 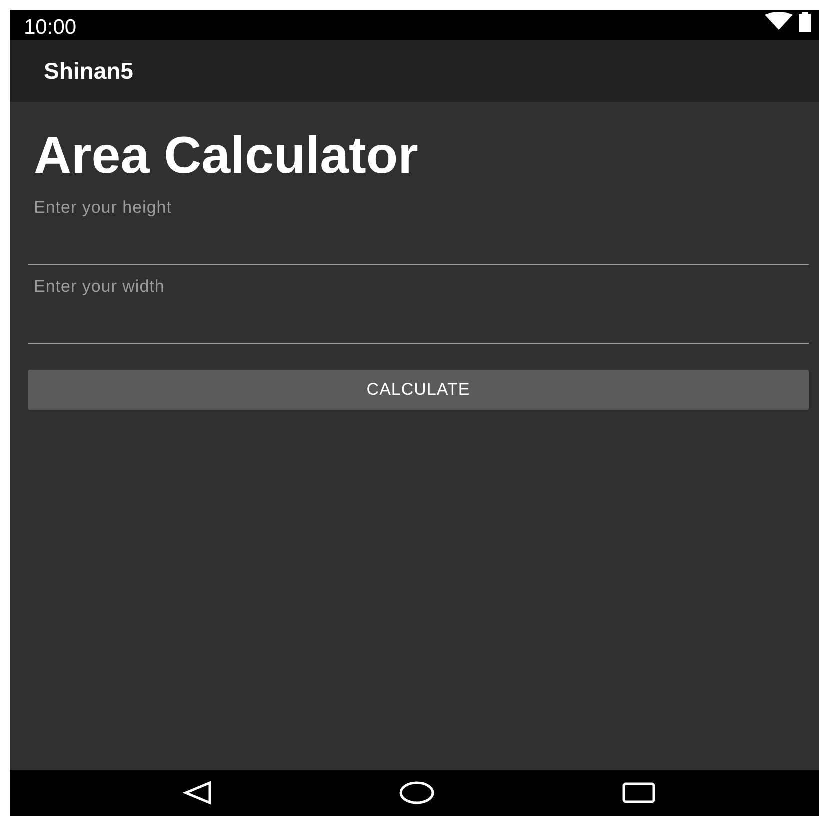 What do you see at coordinates (418, 228) in the screenshot?
I see `input-field: Enter your height` at bounding box center [418, 228].